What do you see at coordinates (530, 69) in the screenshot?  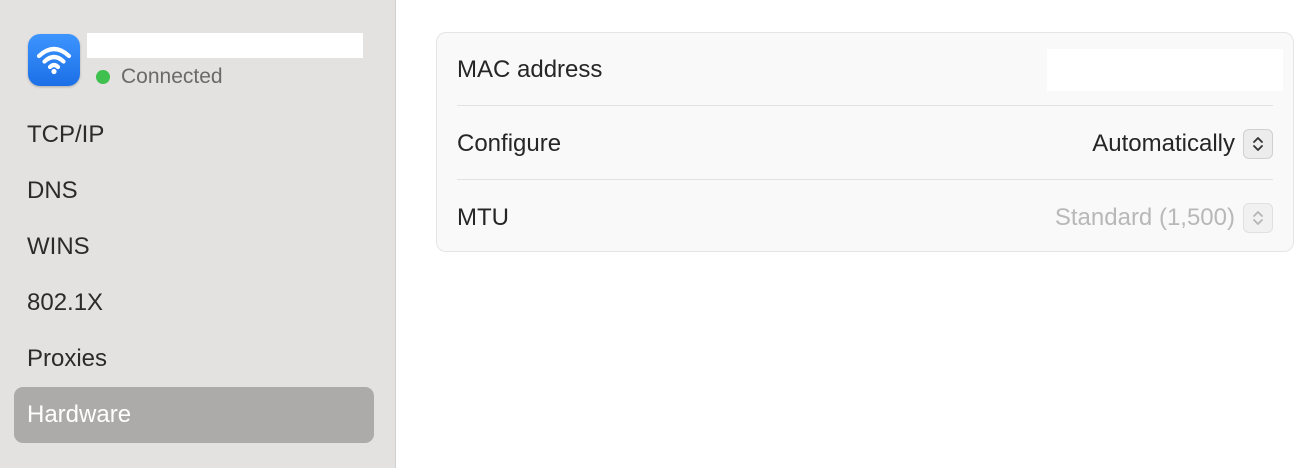 I see `mac-address-label: MAC address` at bounding box center [530, 69].